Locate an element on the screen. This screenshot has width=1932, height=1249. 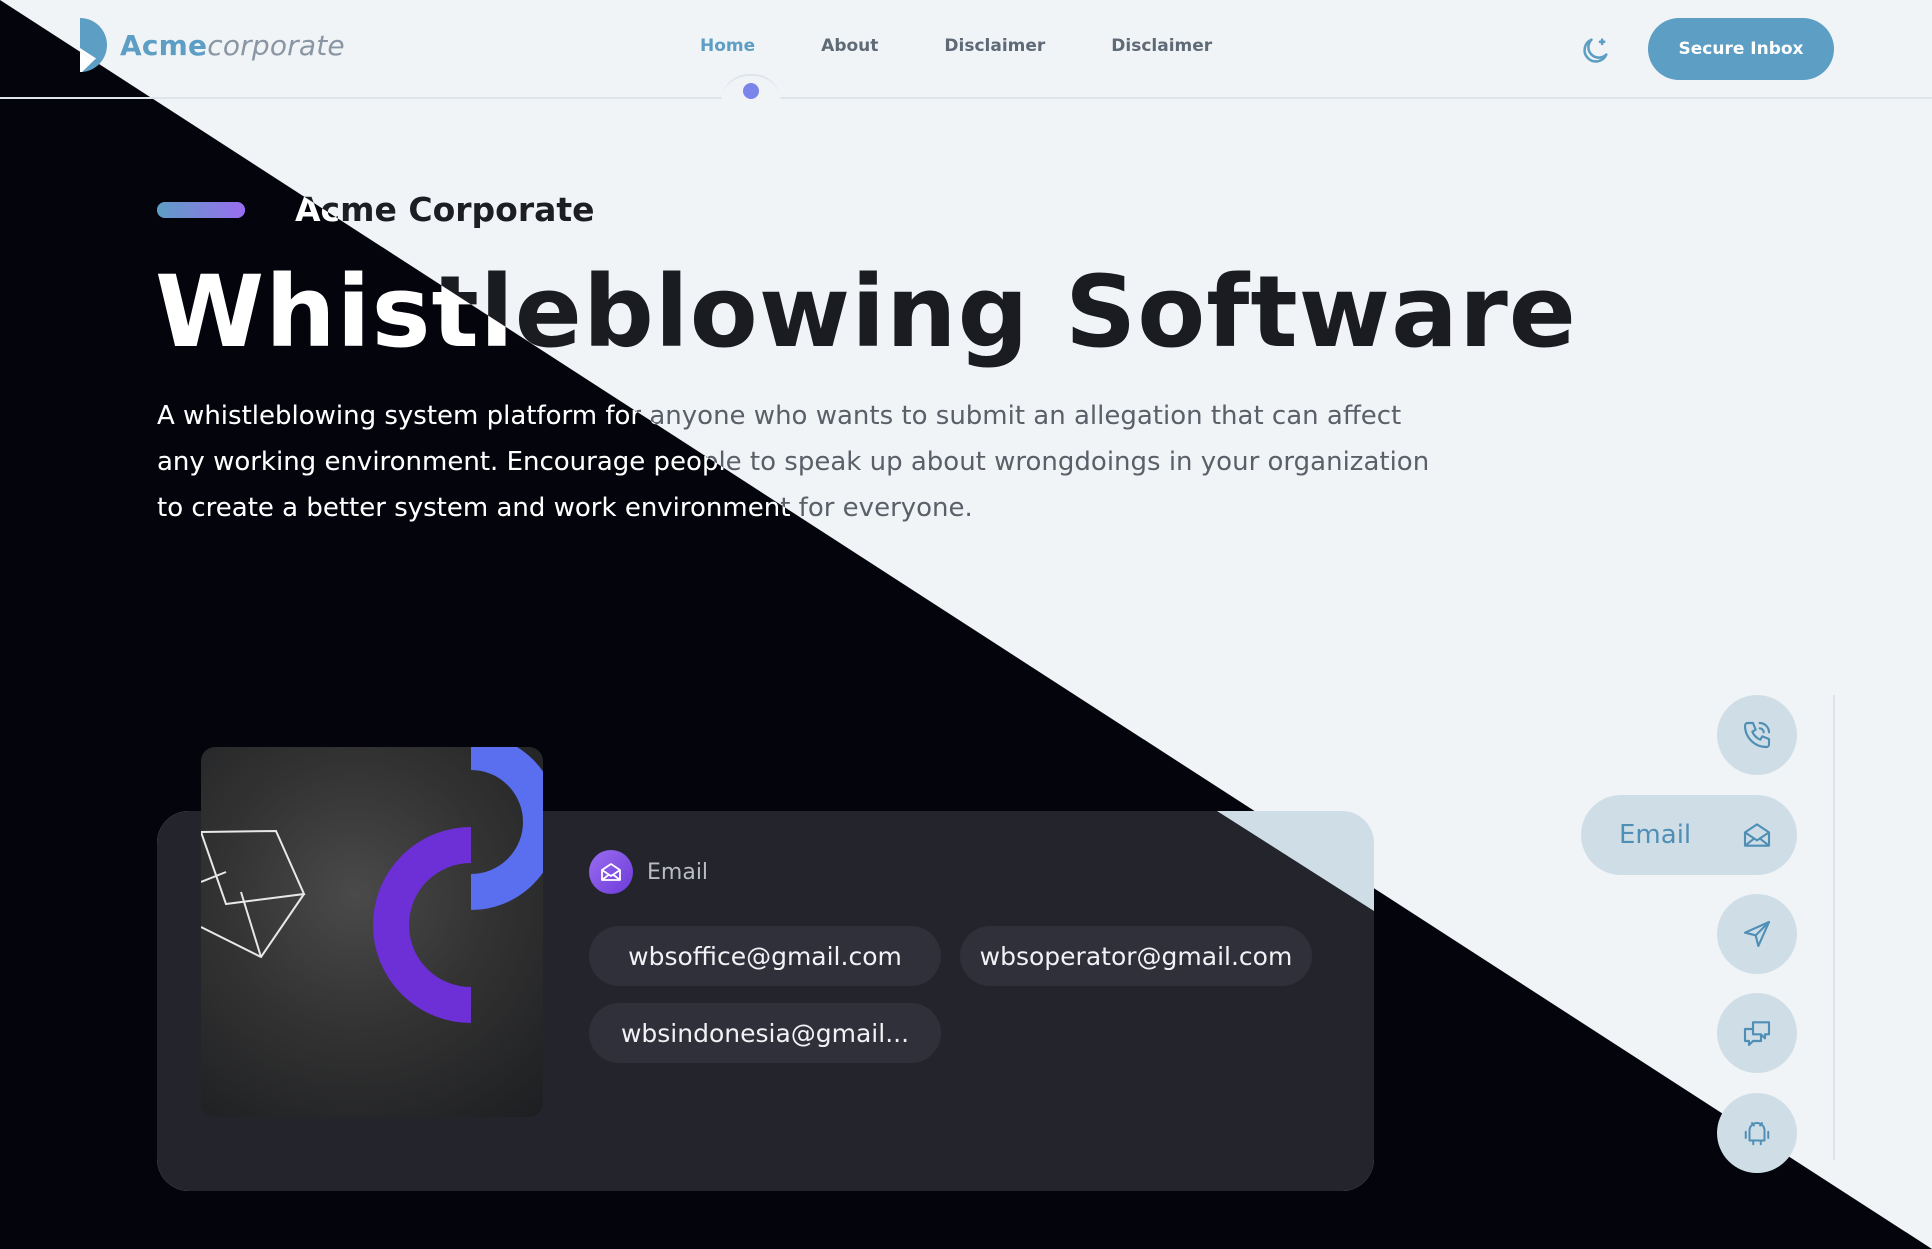
nav-active-indicator is located at coordinates (751, 88).